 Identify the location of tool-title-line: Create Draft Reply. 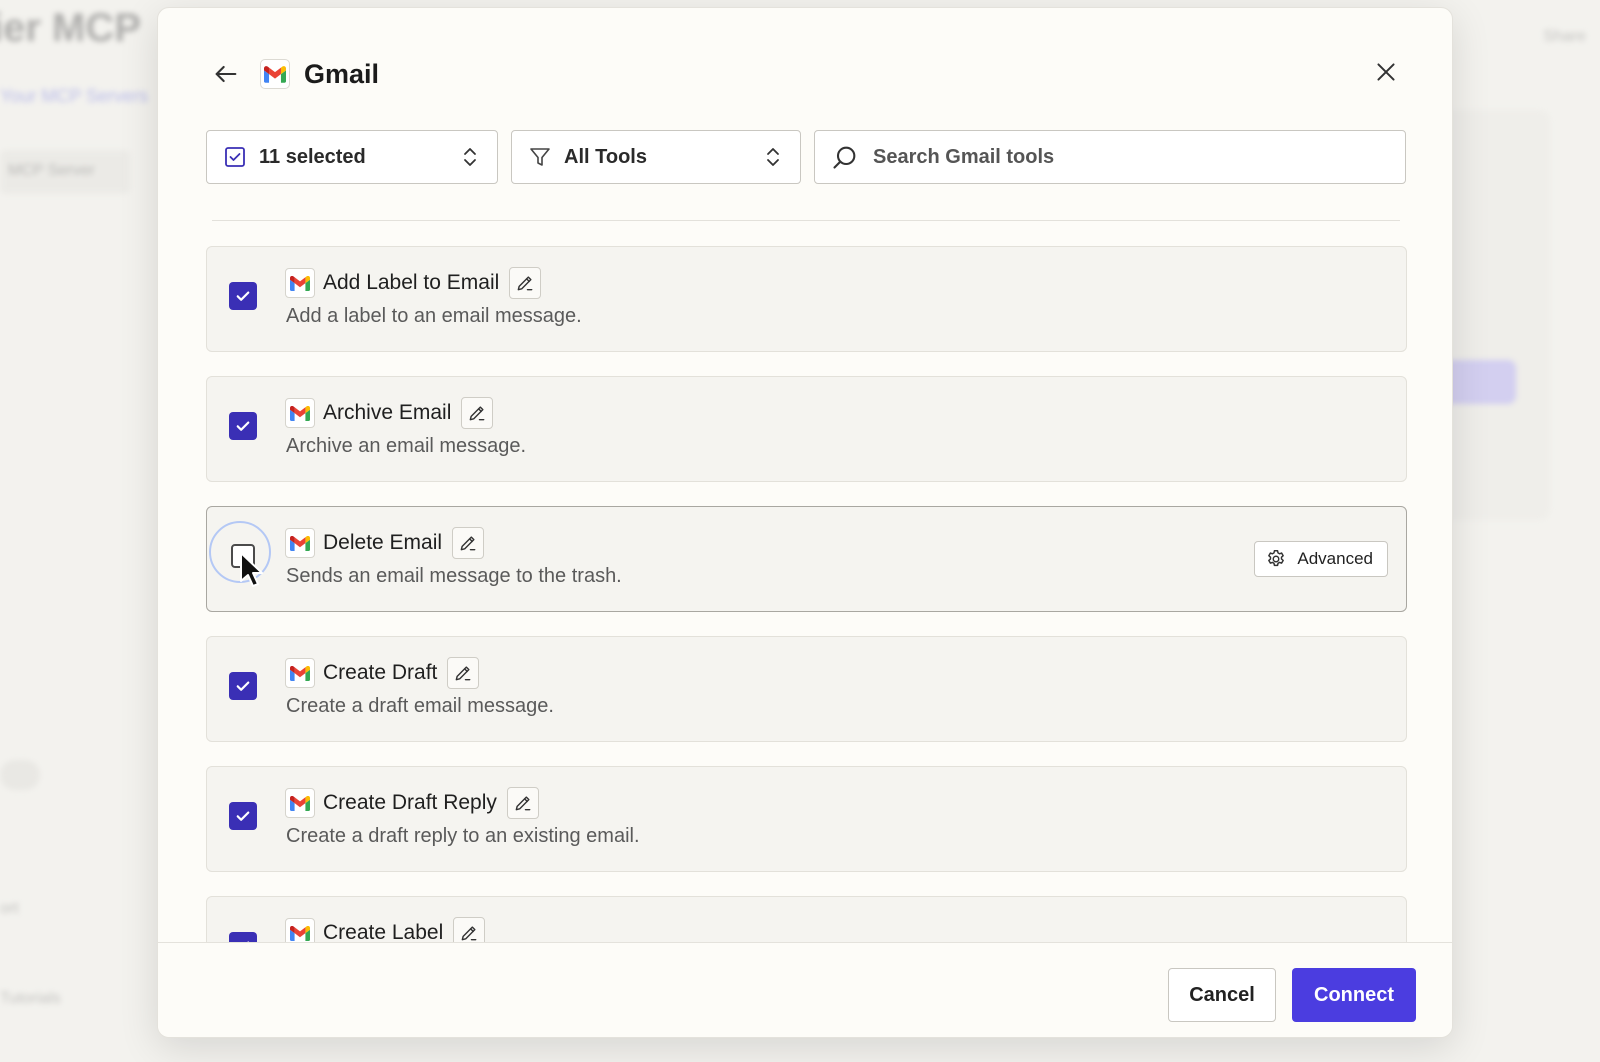
(412, 803).